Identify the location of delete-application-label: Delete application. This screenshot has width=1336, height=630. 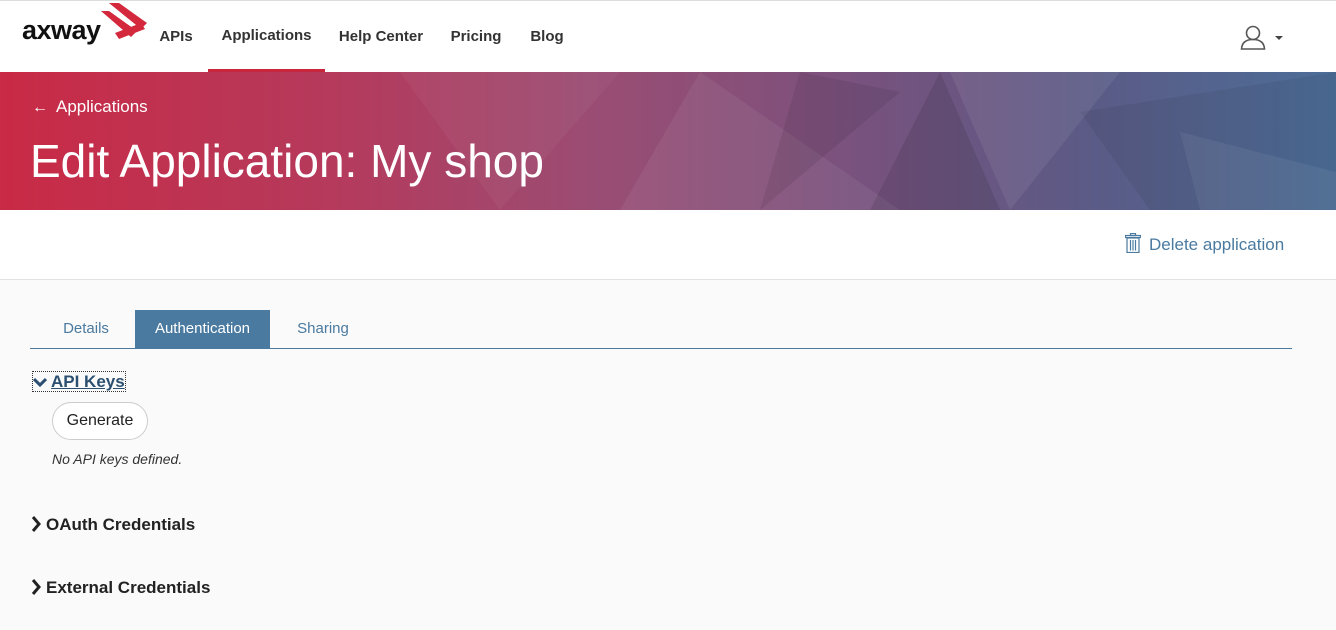
(1217, 244).